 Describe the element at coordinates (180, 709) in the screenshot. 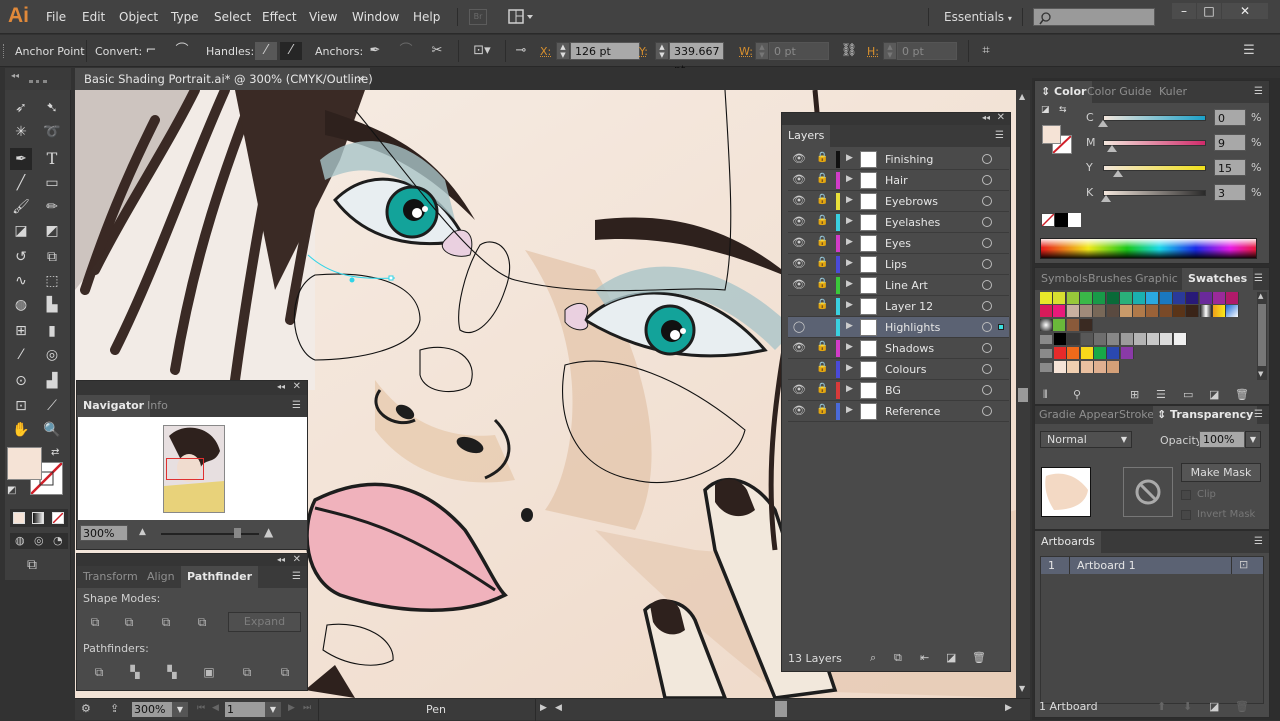

I see `zoom-dropdown: ▼` at that location.